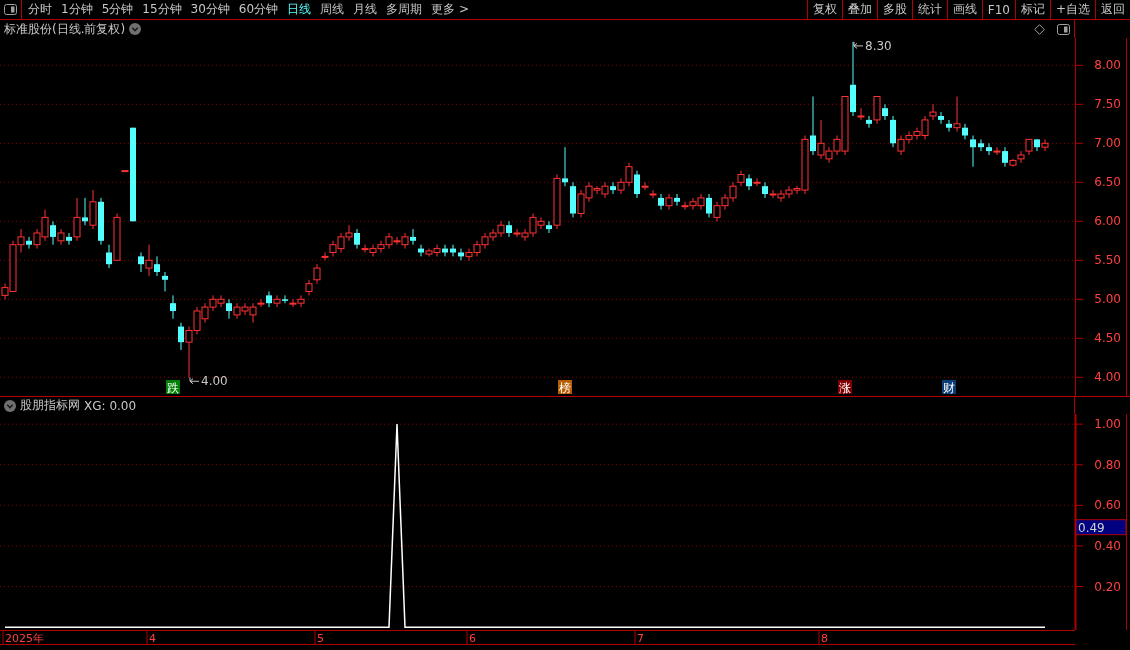 Image resolution: width=1130 pixels, height=650 pixels. What do you see at coordinates (173, 387) in the screenshot?
I see `signal-tag: 跌` at bounding box center [173, 387].